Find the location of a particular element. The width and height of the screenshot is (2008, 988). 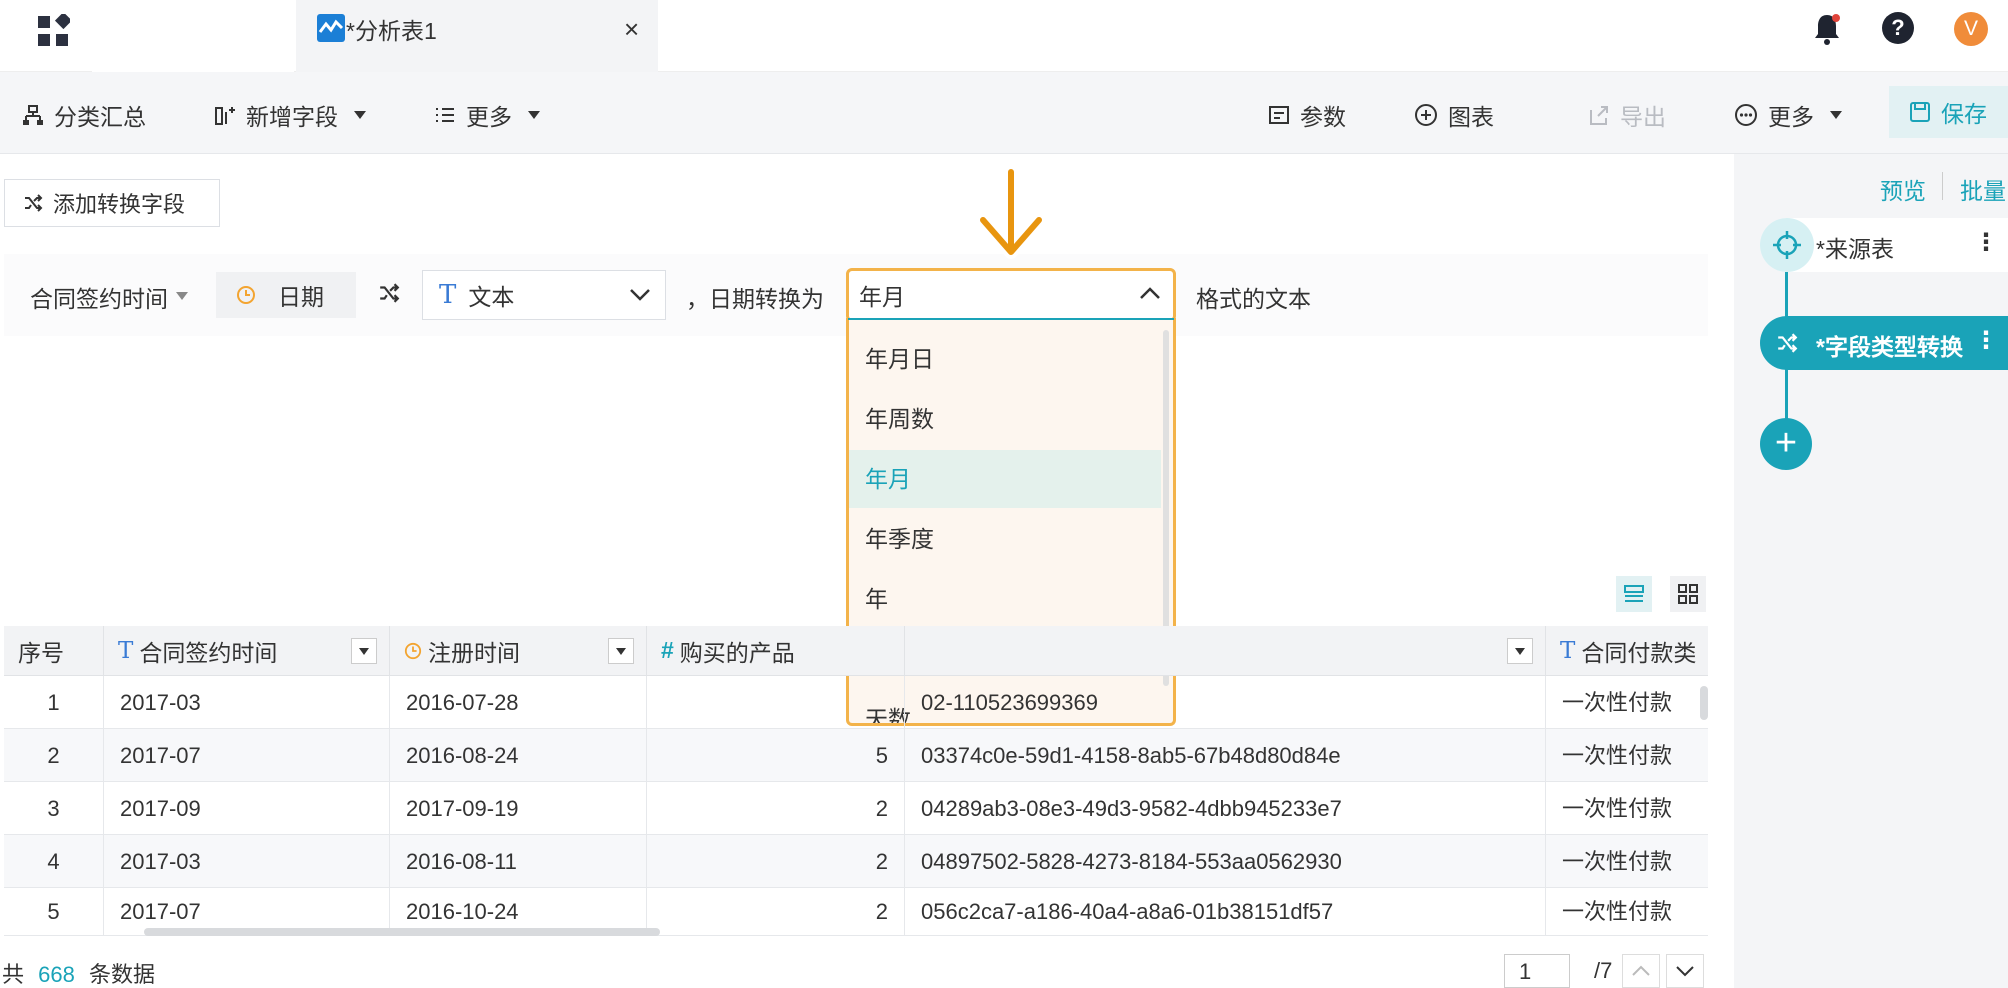

column-header-payment-type: T 合同付款类 is located at coordinates (1627, 651).